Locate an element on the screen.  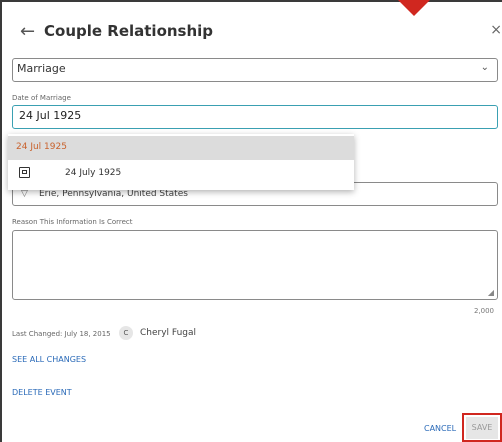
date-of-marriage-input: 24 Jul 1925 is located at coordinates (255, 117).